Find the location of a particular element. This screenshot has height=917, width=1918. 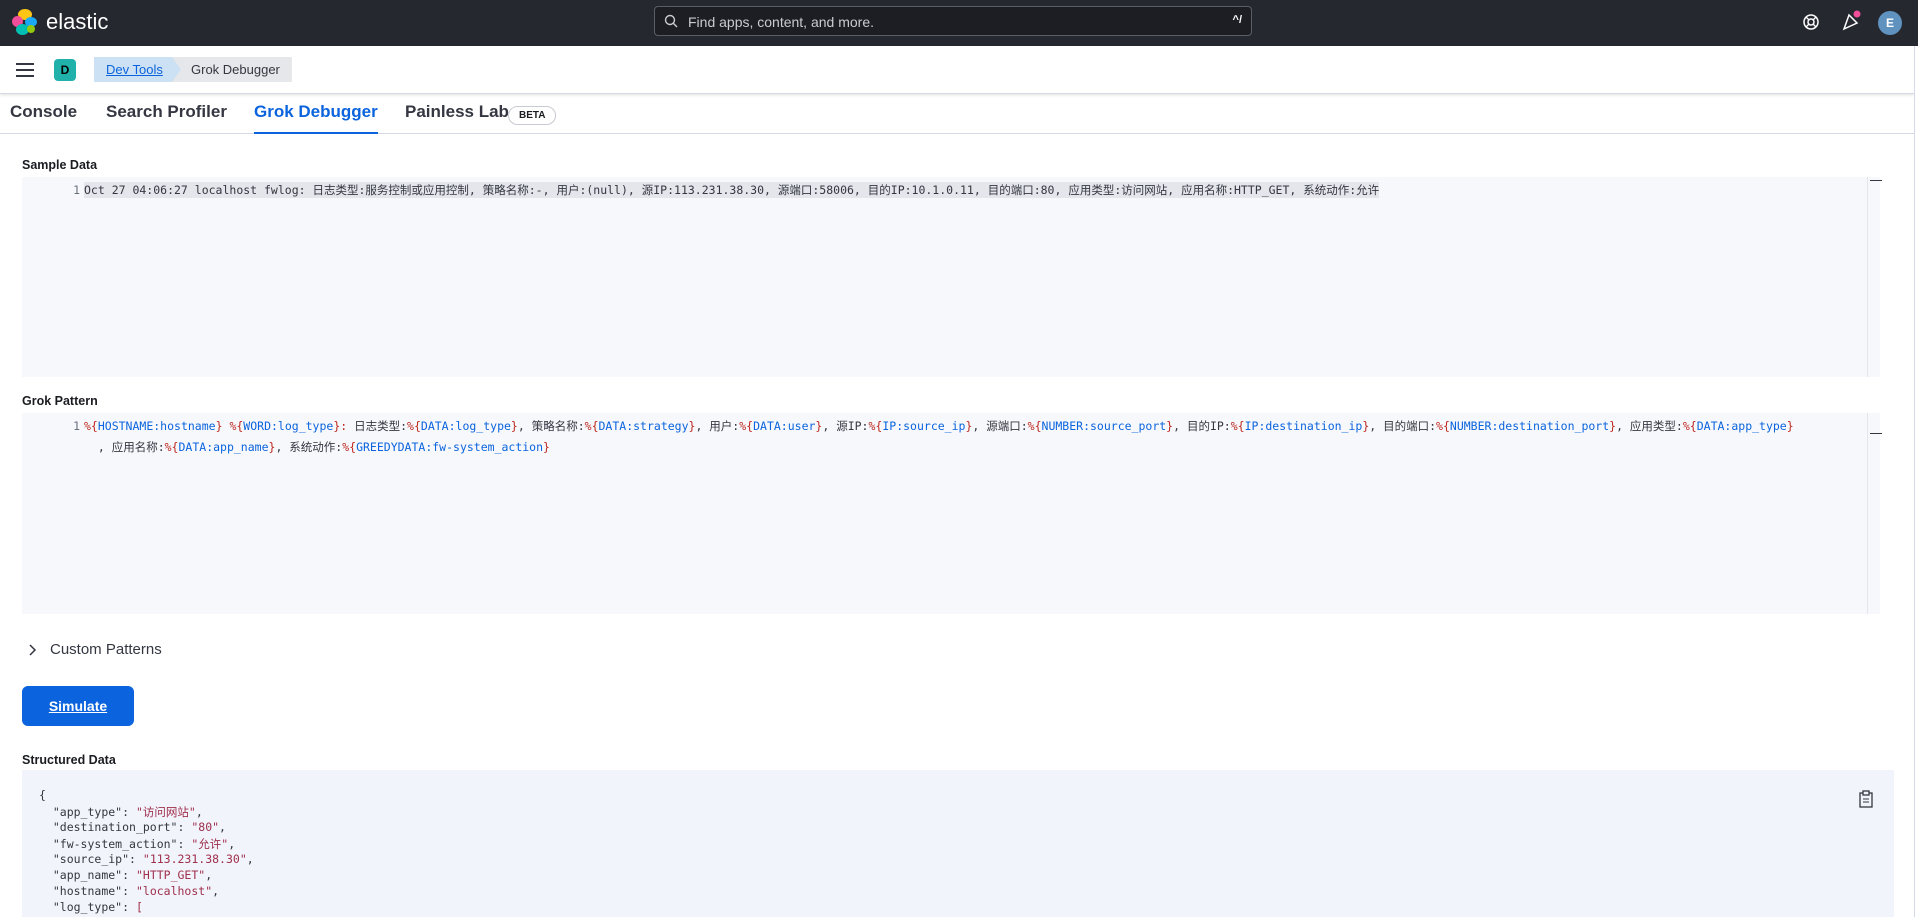

json-value: [ is located at coordinates (139, 907).